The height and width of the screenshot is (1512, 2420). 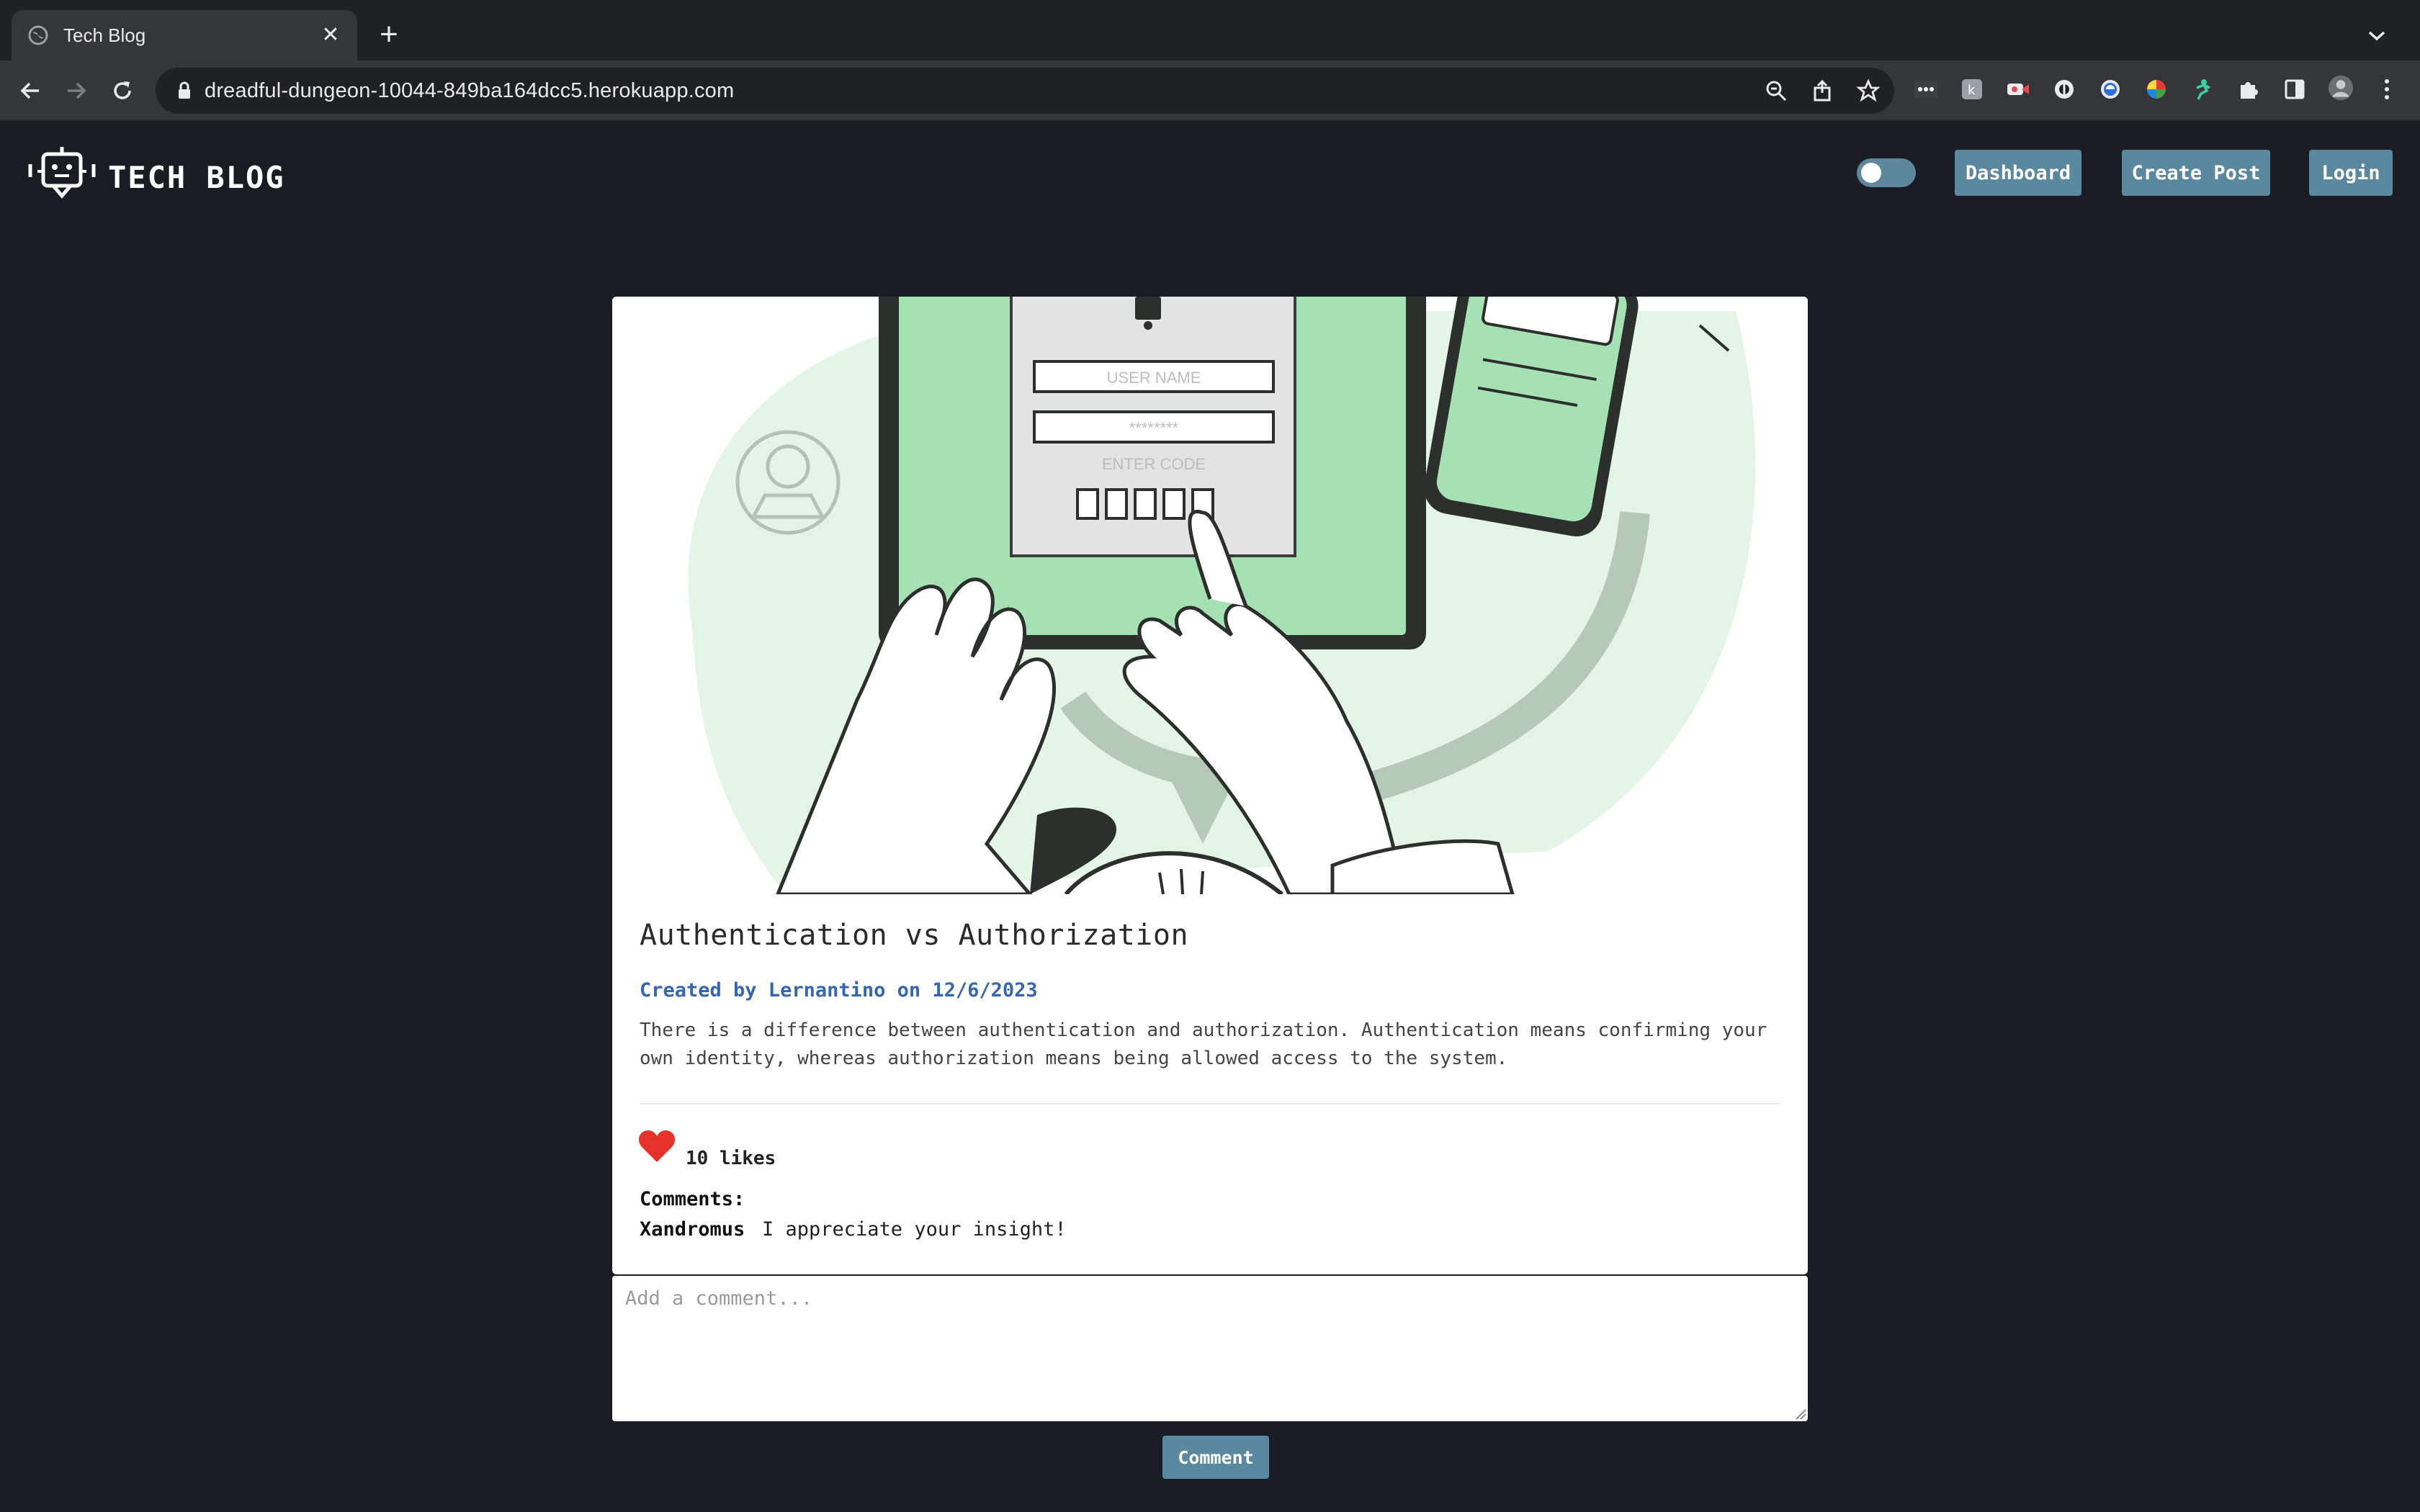 What do you see at coordinates (1154, 428) in the screenshot?
I see `hero-password-field-text: ********` at bounding box center [1154, 428].